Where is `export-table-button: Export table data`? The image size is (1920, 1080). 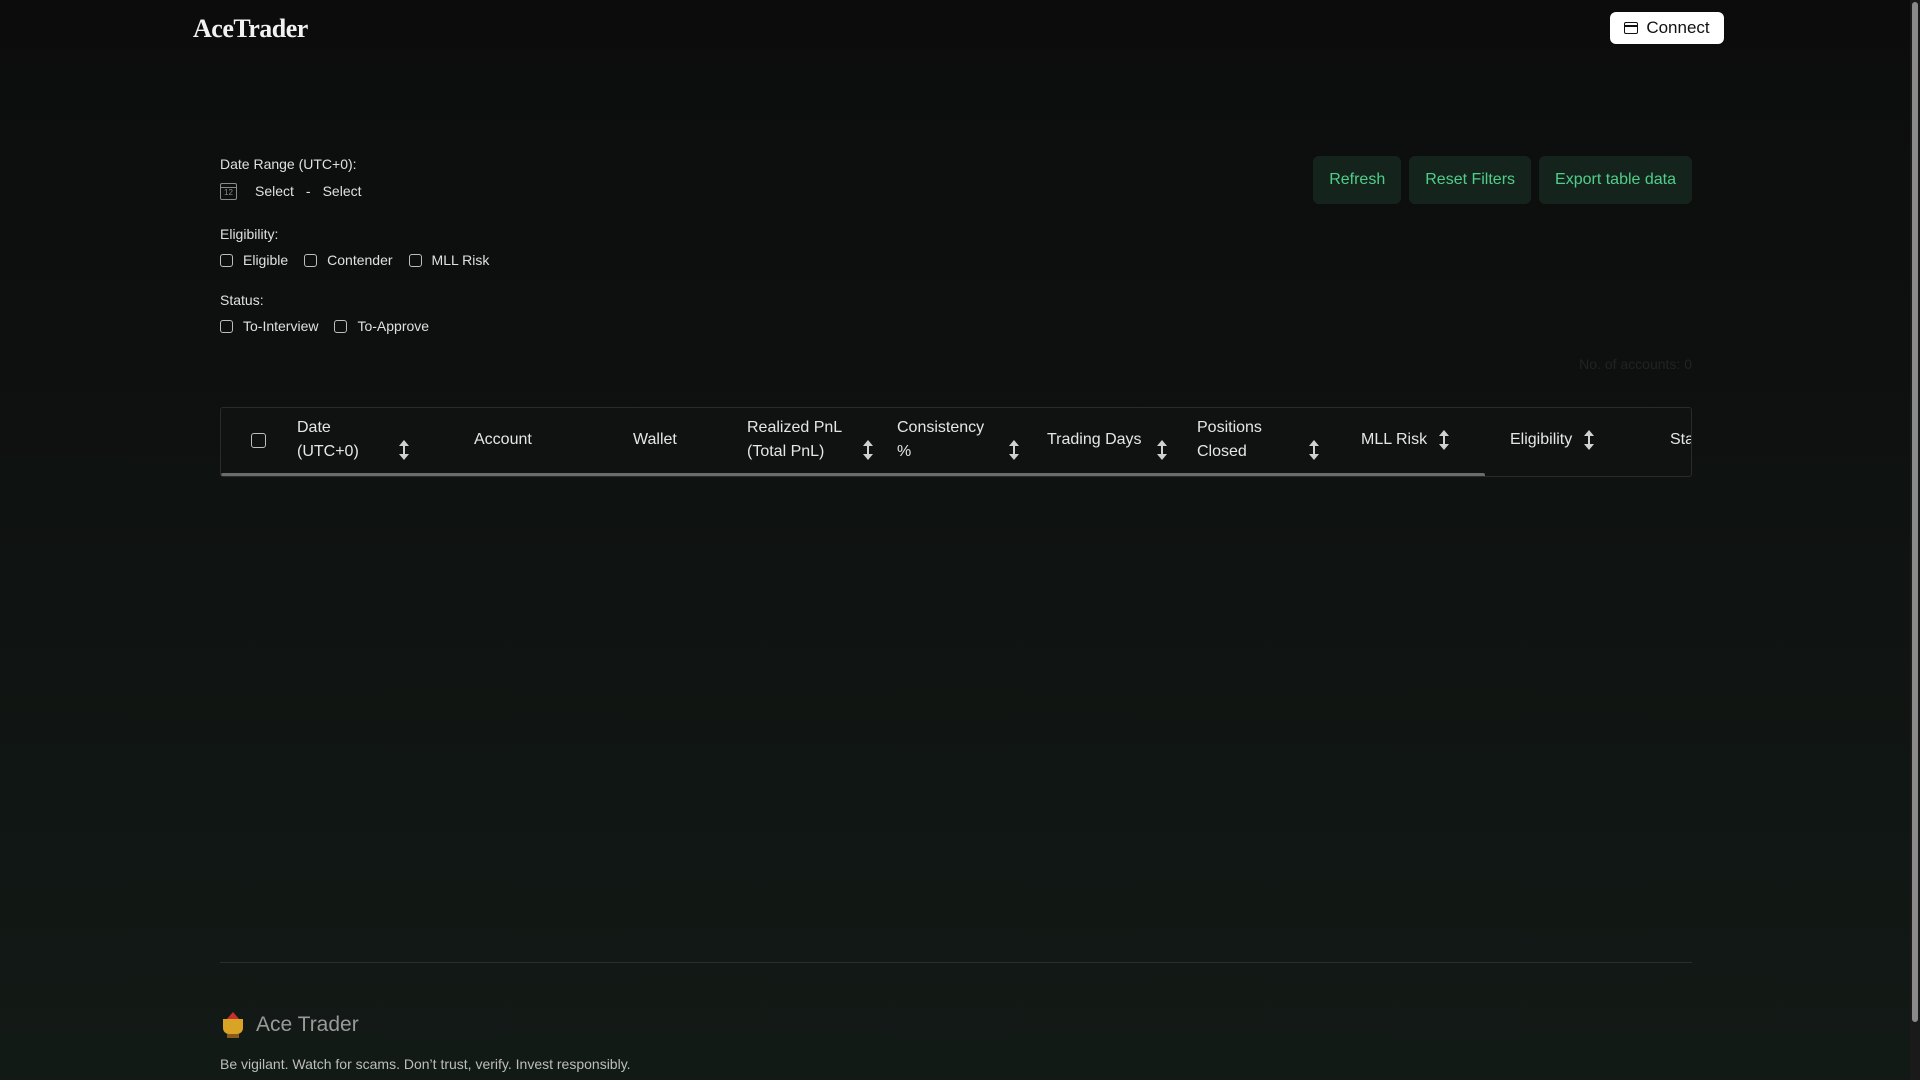 export-table-button: Export table data is located at coordinates (1615, 180).